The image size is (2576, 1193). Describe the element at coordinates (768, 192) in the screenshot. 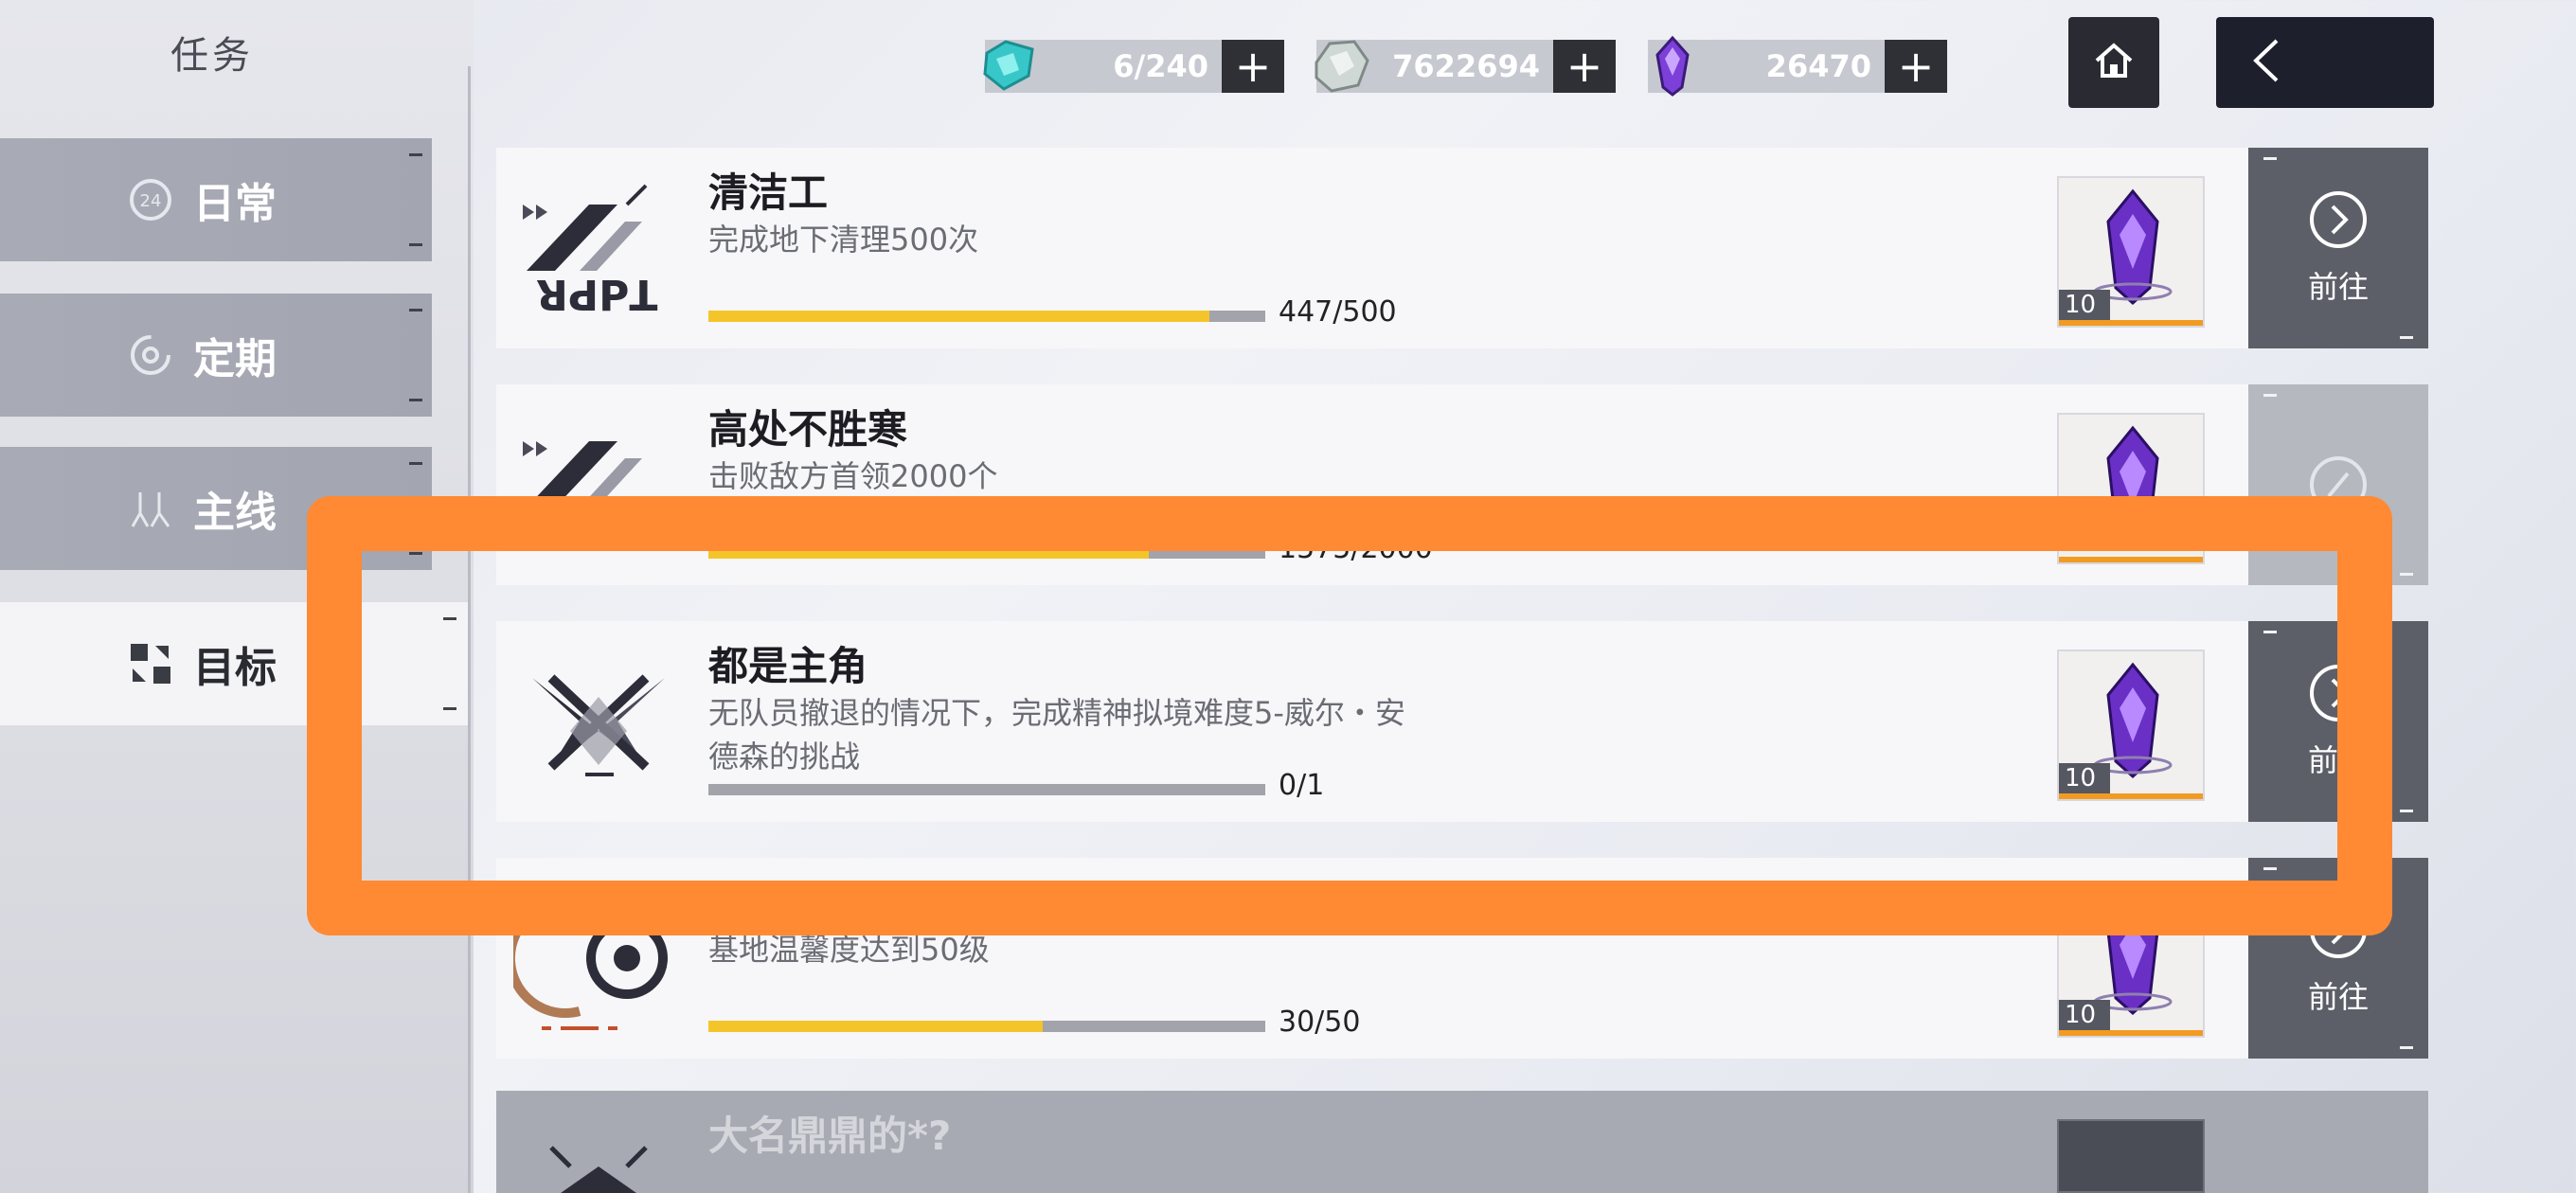

I see `quest-title: 清洁工` at that location.